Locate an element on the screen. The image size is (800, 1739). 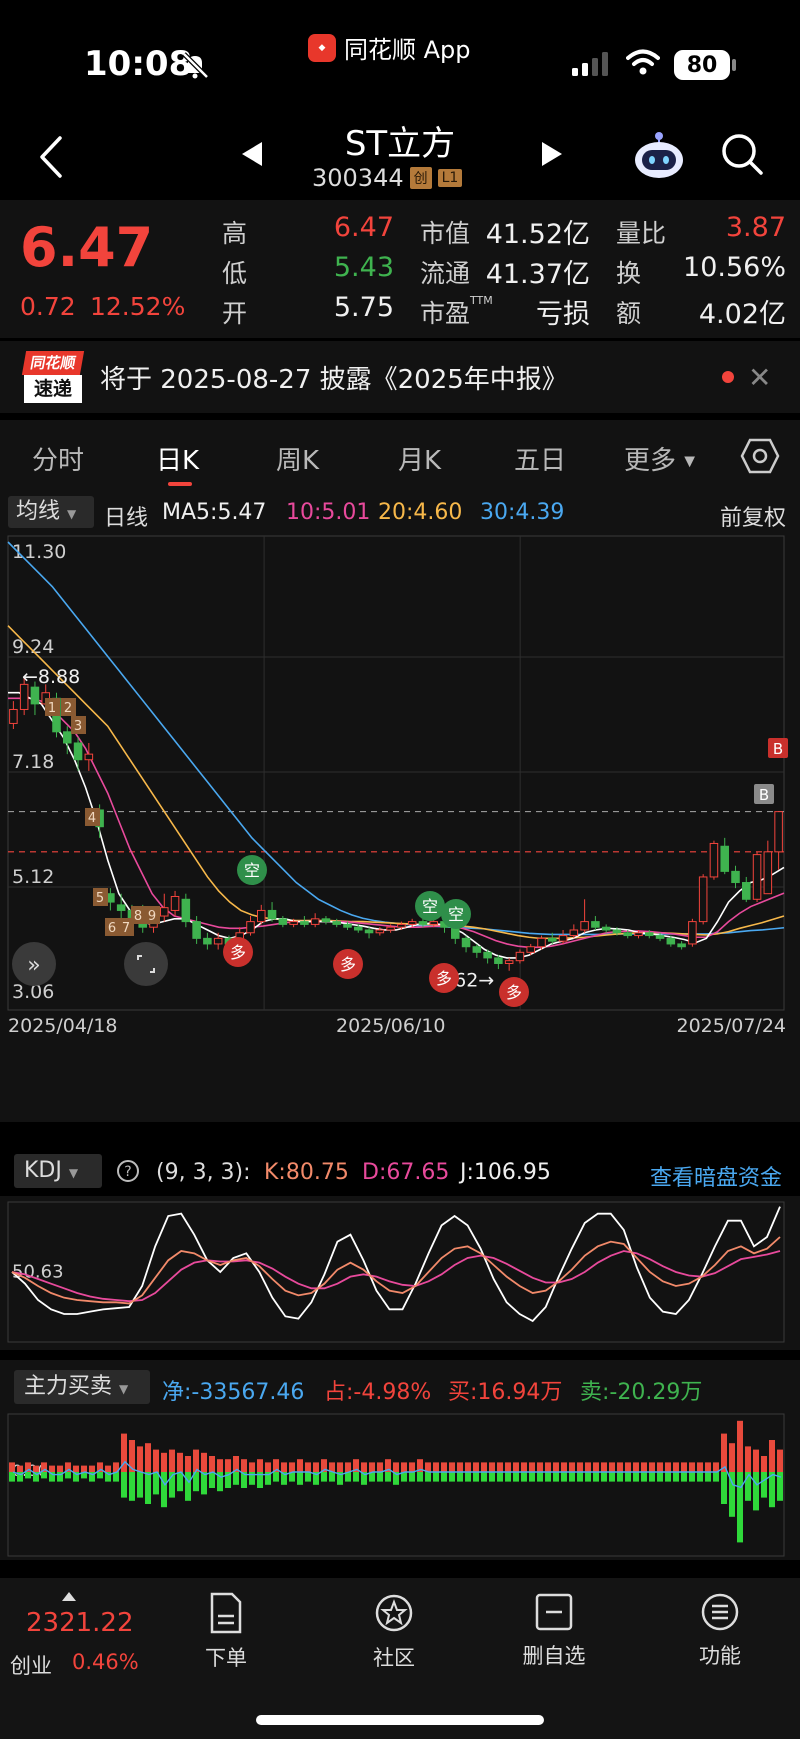
app-name: 同花顺 App is located at coordinates (407, 50).